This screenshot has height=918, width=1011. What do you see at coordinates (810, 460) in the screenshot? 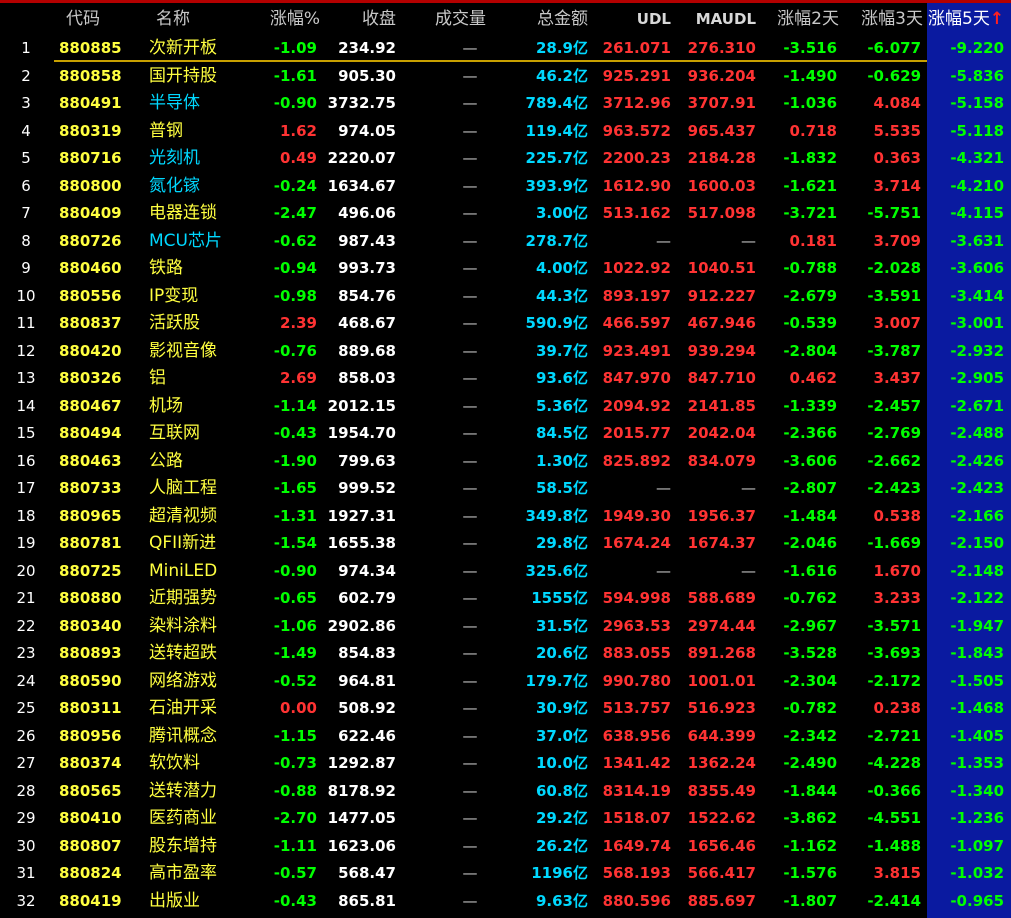
I see `change-2d-cell: -3.606` at bounding box center [810, 460].